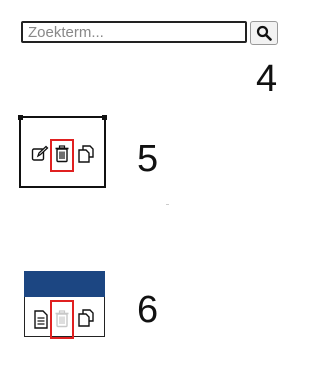 This screenshot has height=368, width=320. I want to click on annotation-number-5: 5, so click(148, 159).